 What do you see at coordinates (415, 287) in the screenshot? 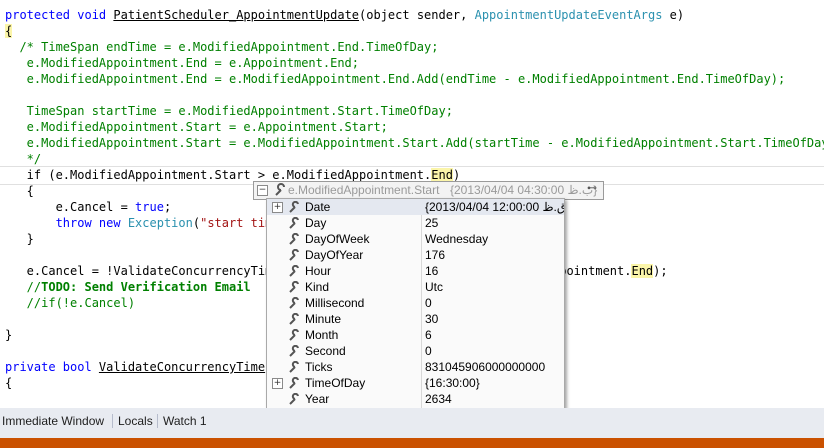
I see `datatip-row: Kind Utc` at bounding box center [415, 287].